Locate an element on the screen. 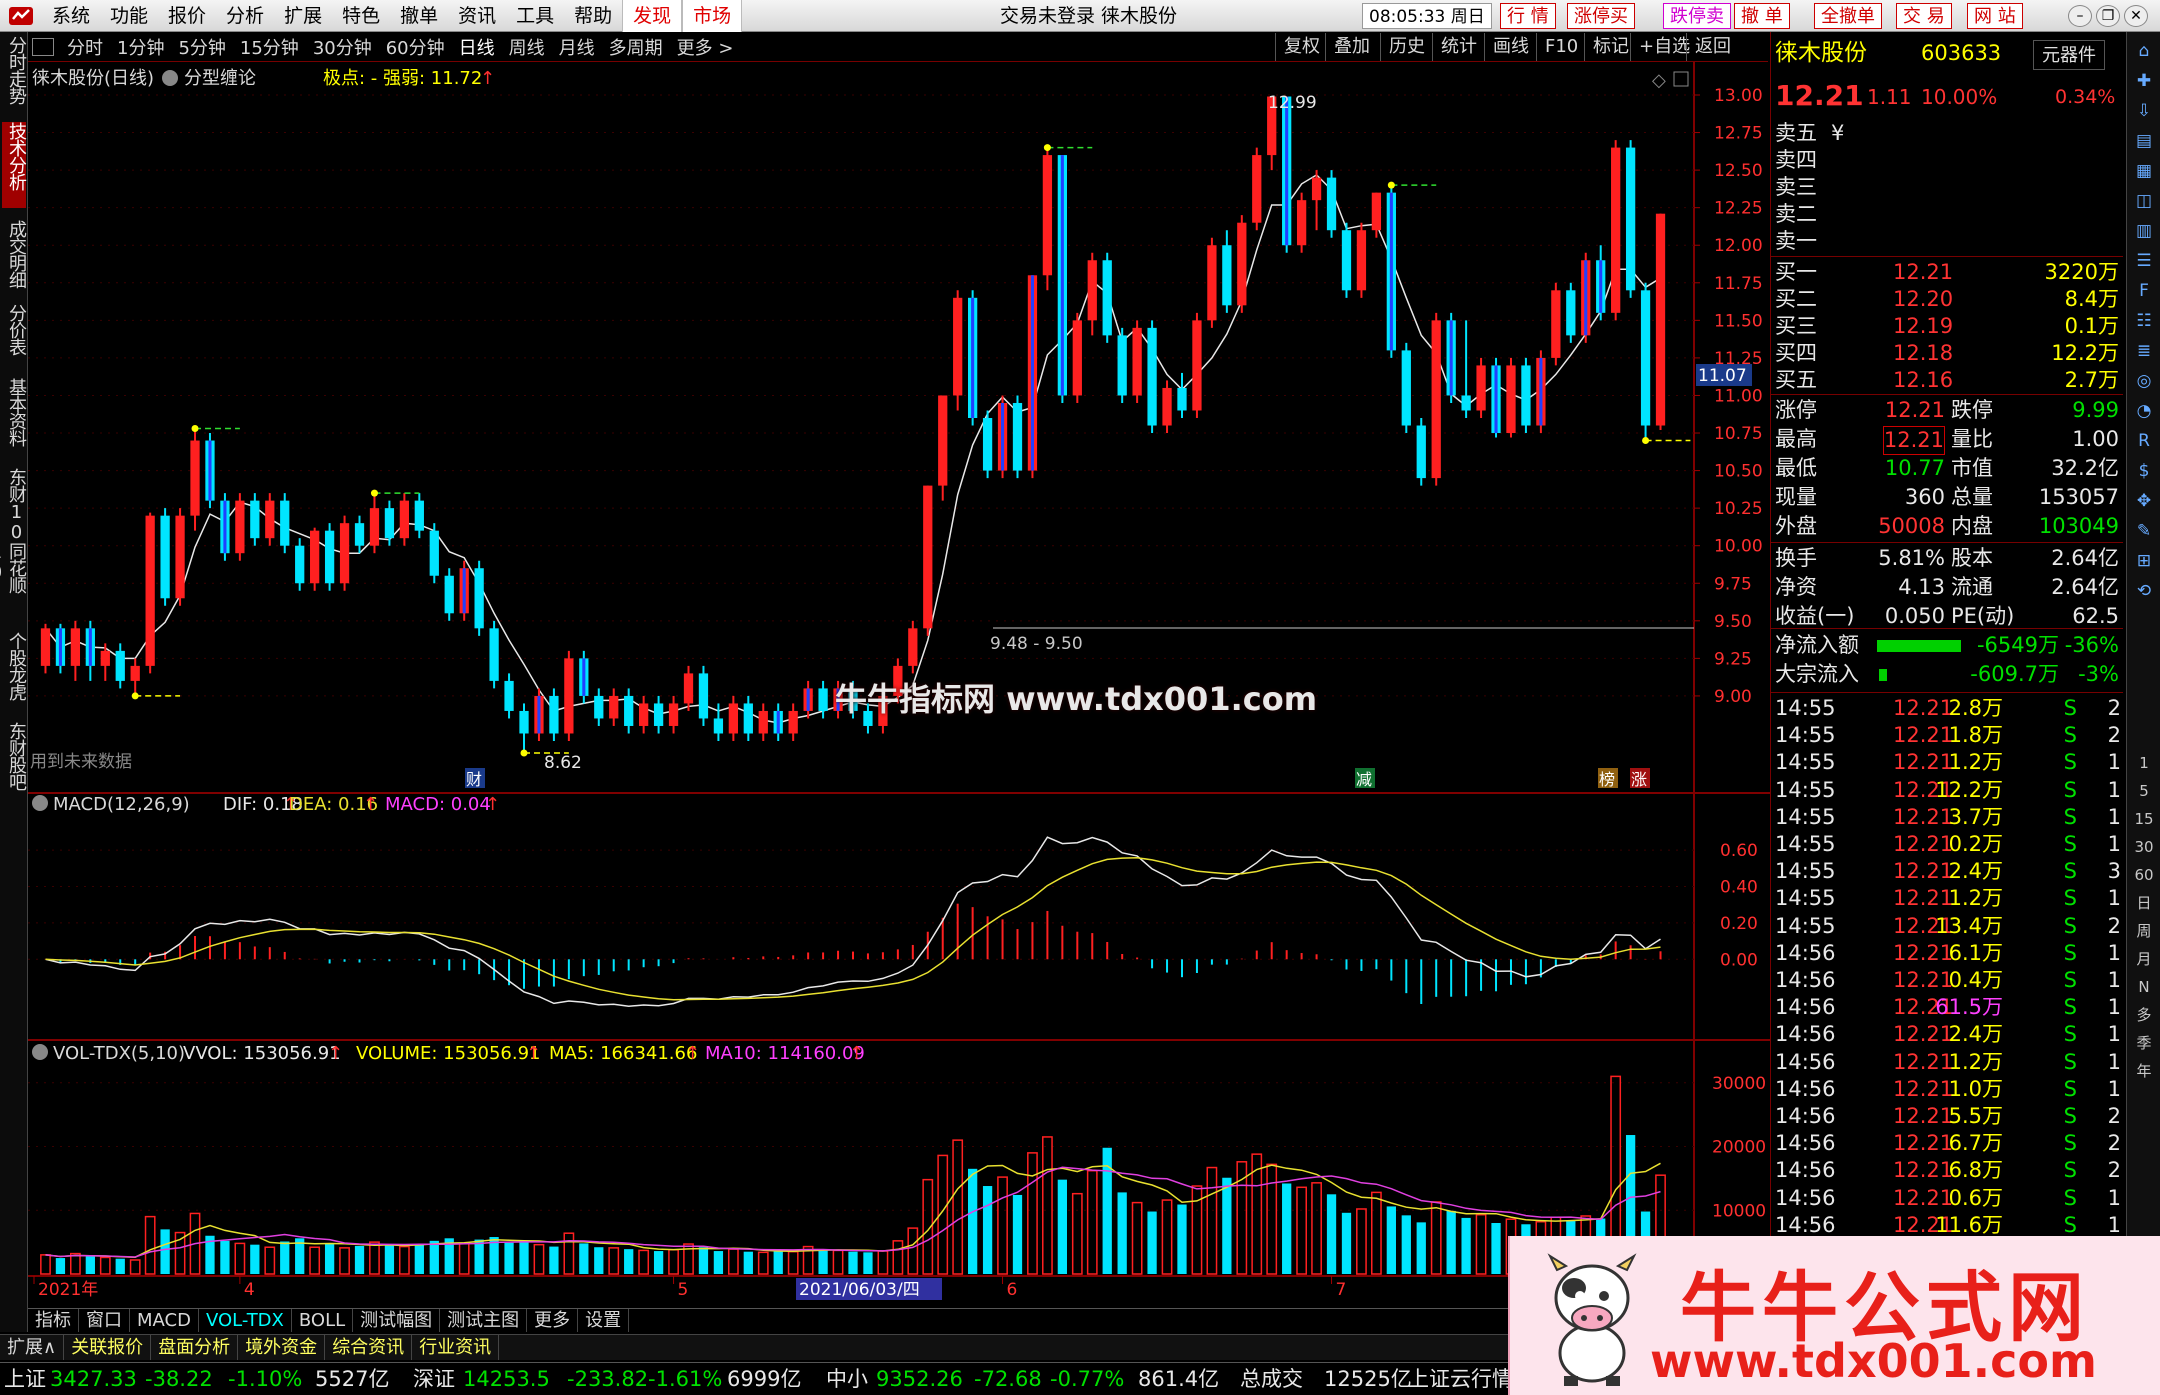 This screenshot has height=1395, width=2160. menu-item-5: 特色 is located at coordinates (361, 16).